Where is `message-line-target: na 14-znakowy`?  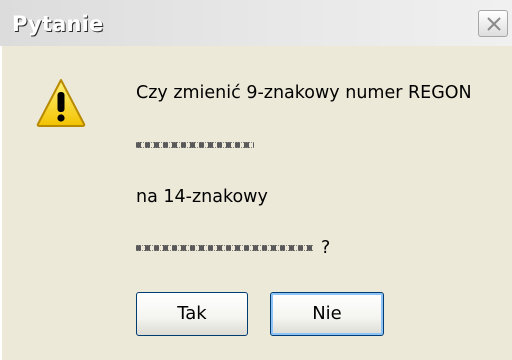 message-line-target: na 14-znakowy is located at coordinates (202, 197).